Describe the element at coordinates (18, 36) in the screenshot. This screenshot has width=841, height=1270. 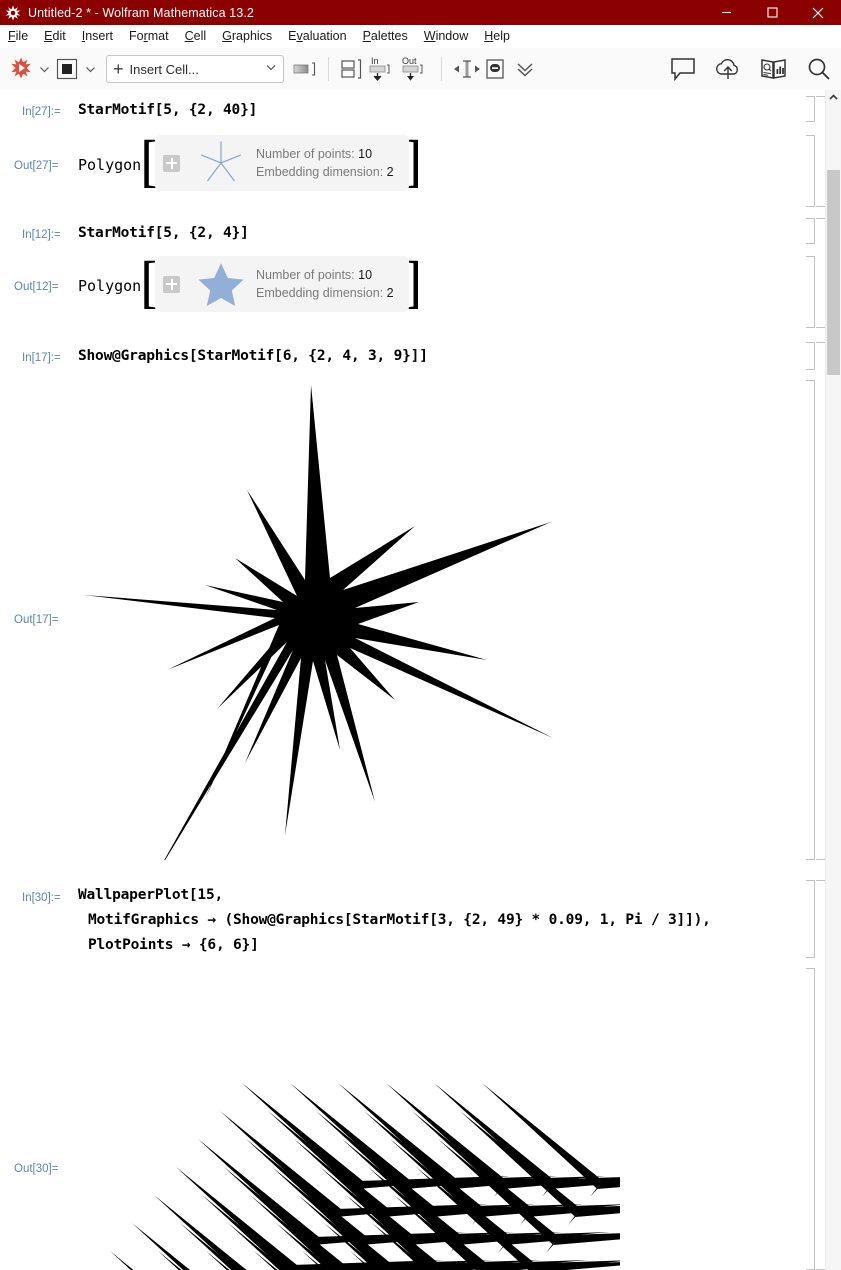
I see `menu-item-file: File` at that location.